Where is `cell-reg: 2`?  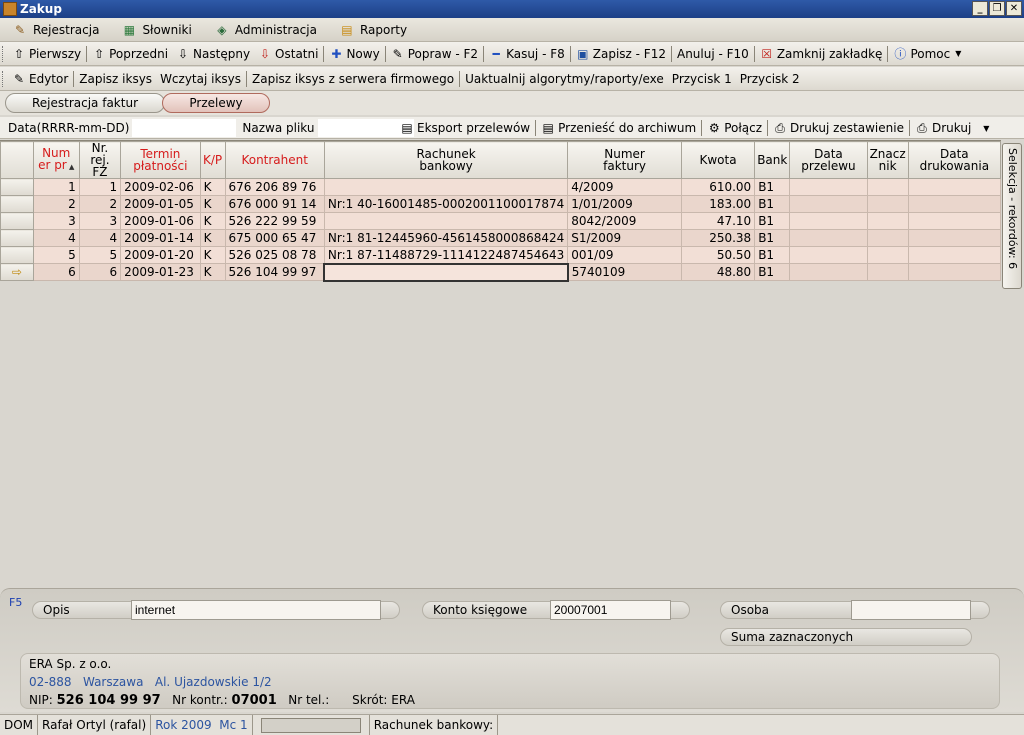 cell-reg: 2 is located at coordinates (100, 204).